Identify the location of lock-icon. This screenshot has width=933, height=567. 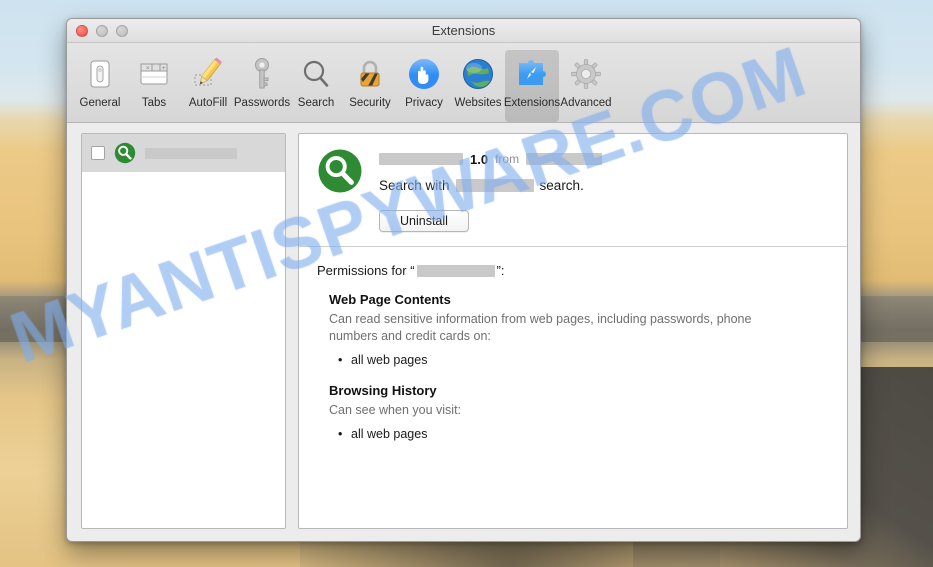
(370, 74).